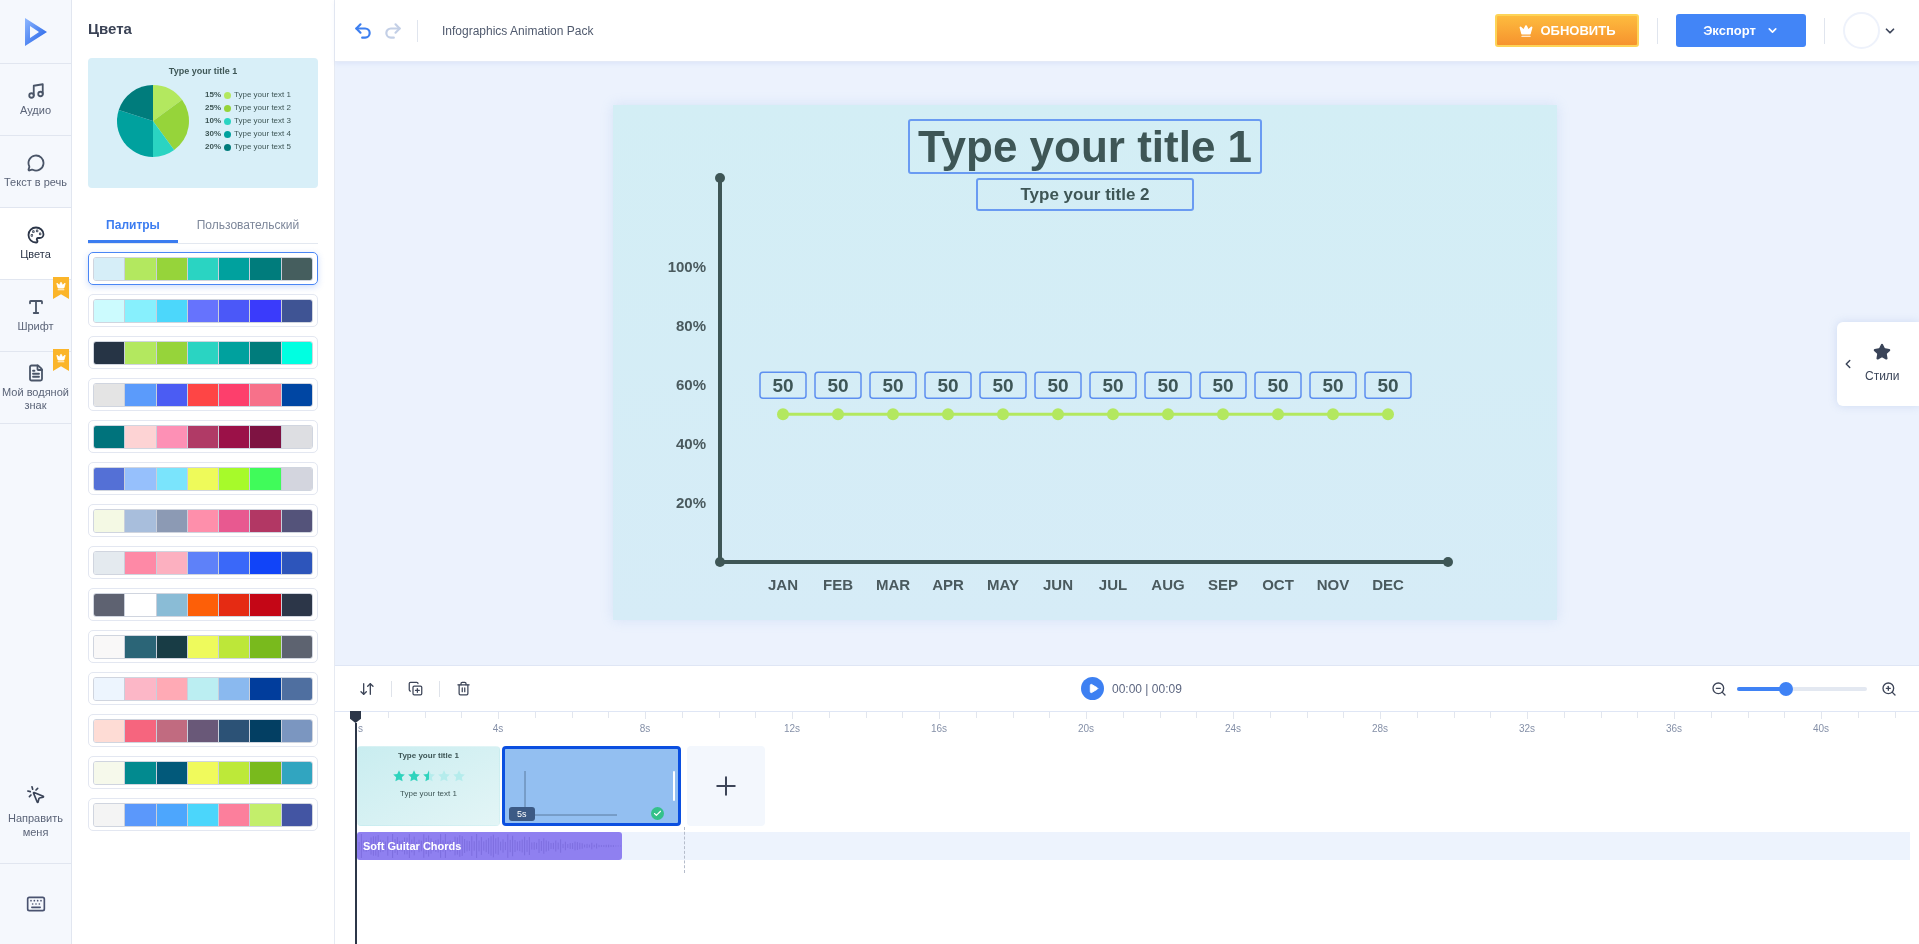 Image resolution: width=1919 pixels, height=944 pixels. I want to click on scene-clip: 5s, so click(591, 786).